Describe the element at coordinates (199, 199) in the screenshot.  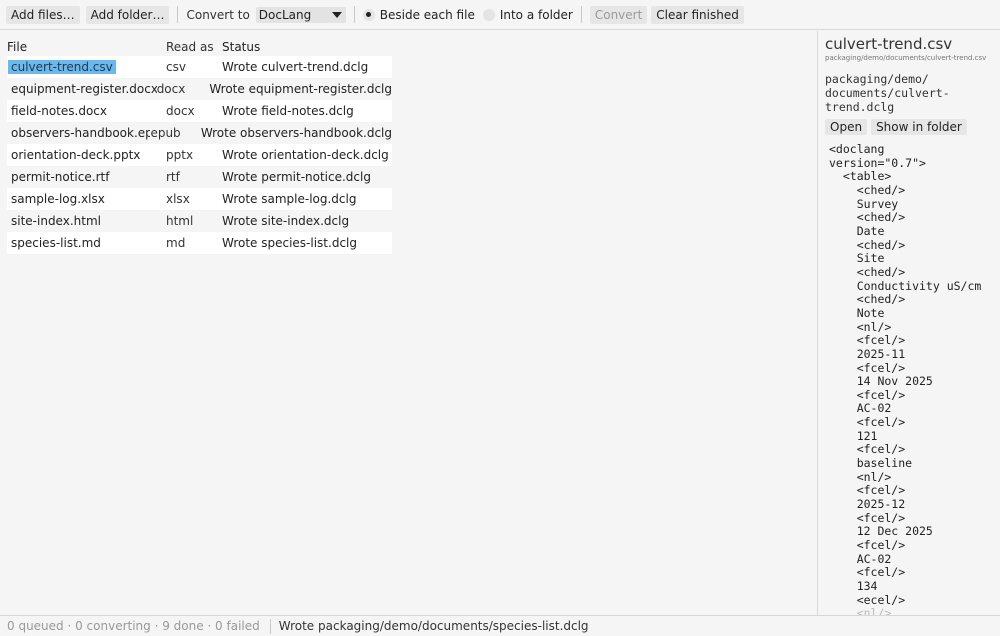
I see `table-row: sample-log.xlsx xlsx Wrote sample-log.dclg` at that location.